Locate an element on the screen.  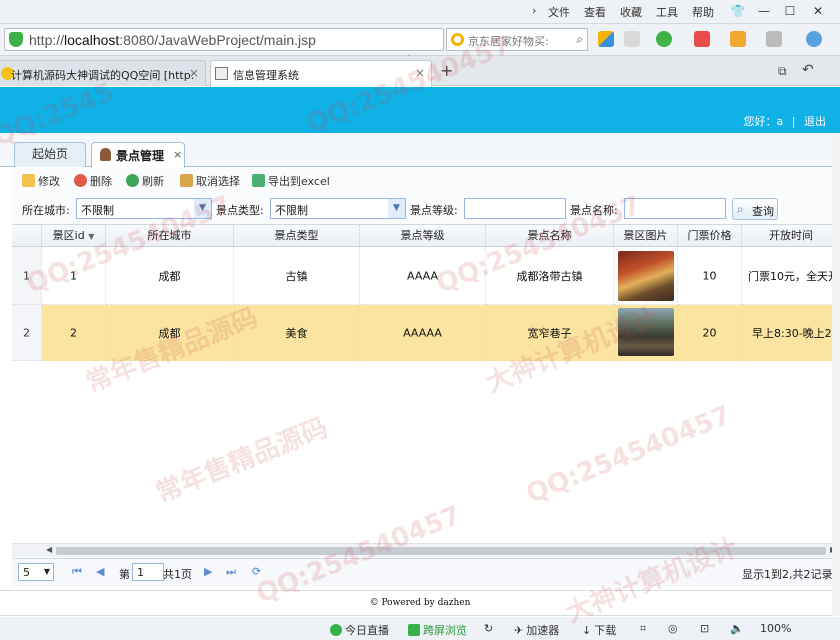
search-input: 京东居家好物买: ⌕ is located at coordinates (517, 39).